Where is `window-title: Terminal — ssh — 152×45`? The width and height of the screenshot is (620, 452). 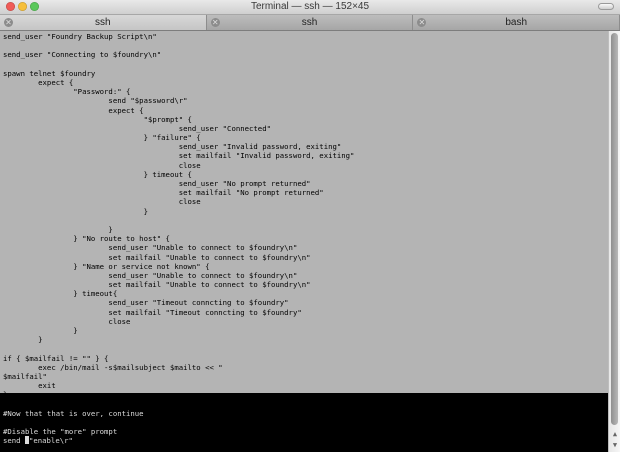 window-title: Terminal — ssh — 152×45 is located at coordinates (310, 6).